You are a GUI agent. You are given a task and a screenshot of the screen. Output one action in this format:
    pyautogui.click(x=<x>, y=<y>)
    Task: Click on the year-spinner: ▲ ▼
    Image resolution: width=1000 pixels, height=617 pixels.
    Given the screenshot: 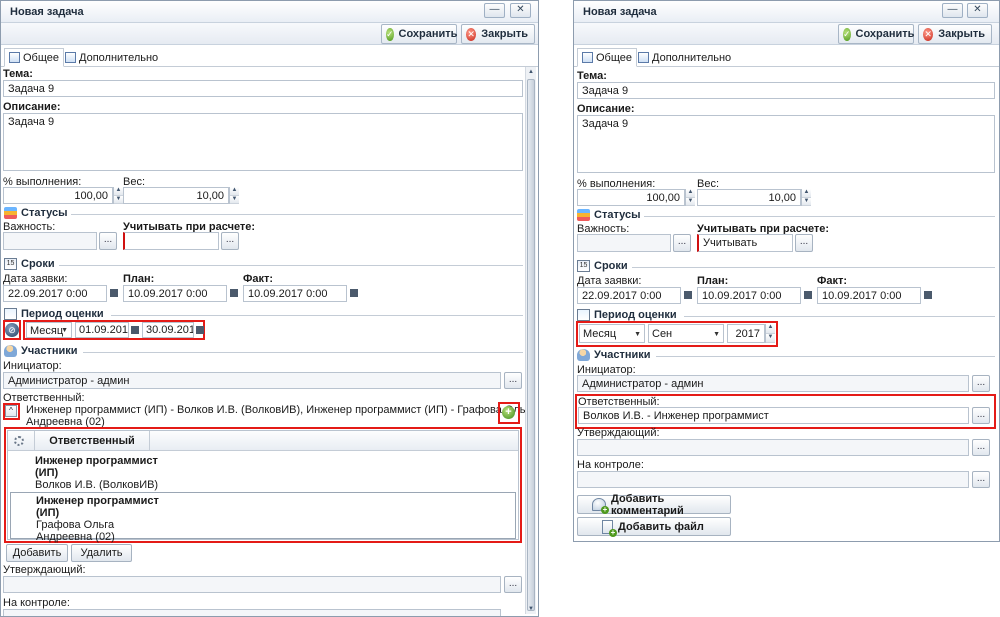 What is the action you would take?
    pyautogui.click(x=770, y=333)
    